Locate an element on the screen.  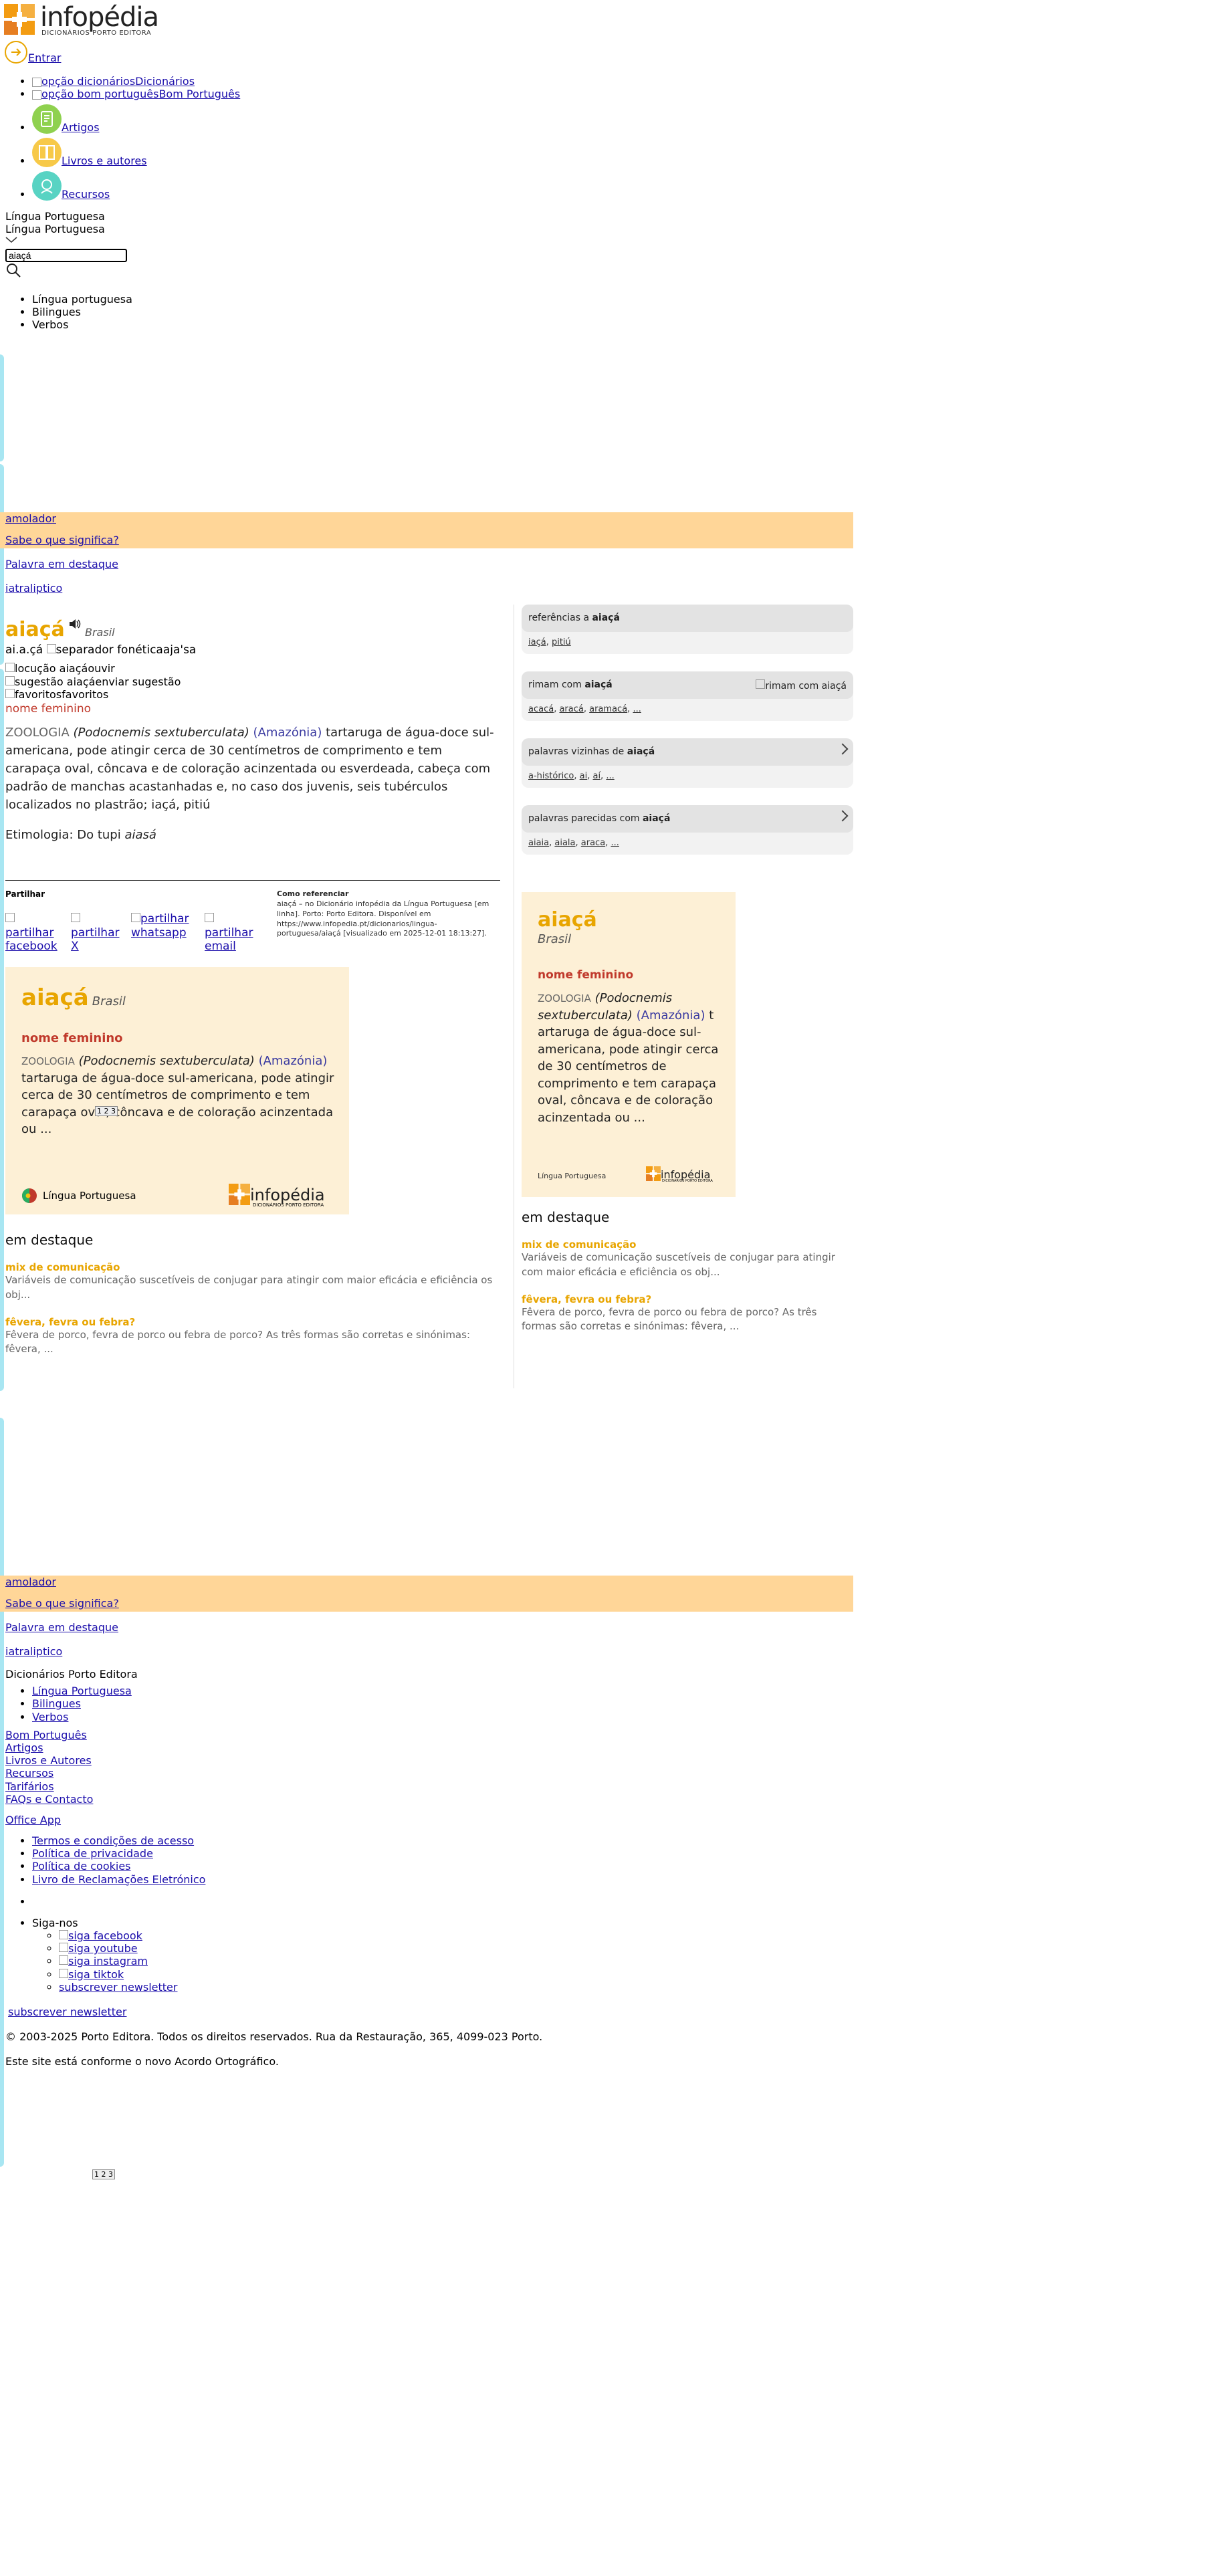
similar-link: araca is located at coordinates (593, 843).